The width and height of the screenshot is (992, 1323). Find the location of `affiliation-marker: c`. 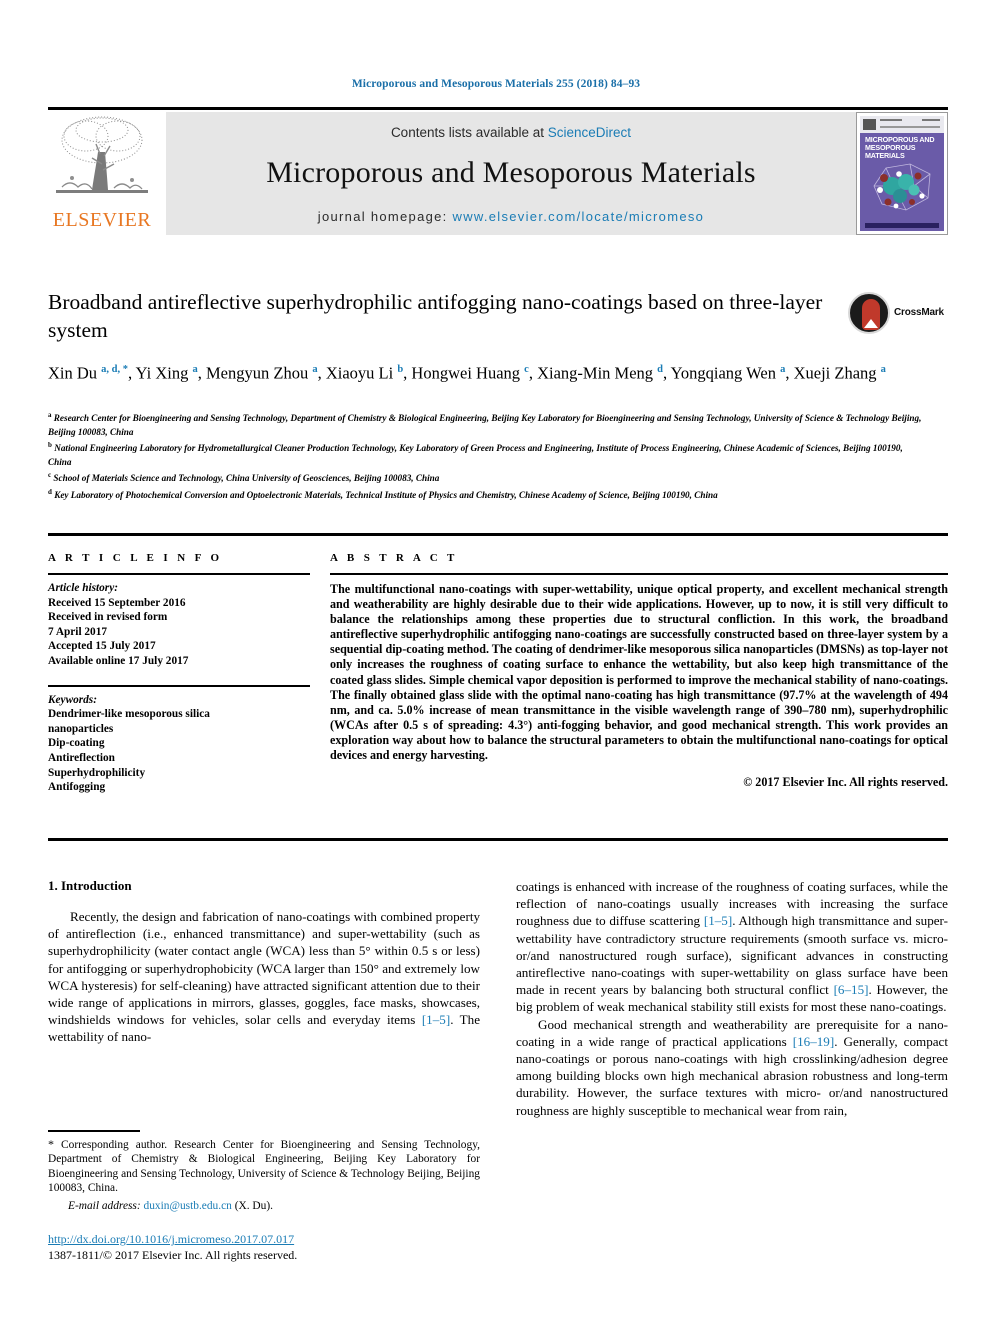

affiliation-marker: c is located at coordinates (50, 475).